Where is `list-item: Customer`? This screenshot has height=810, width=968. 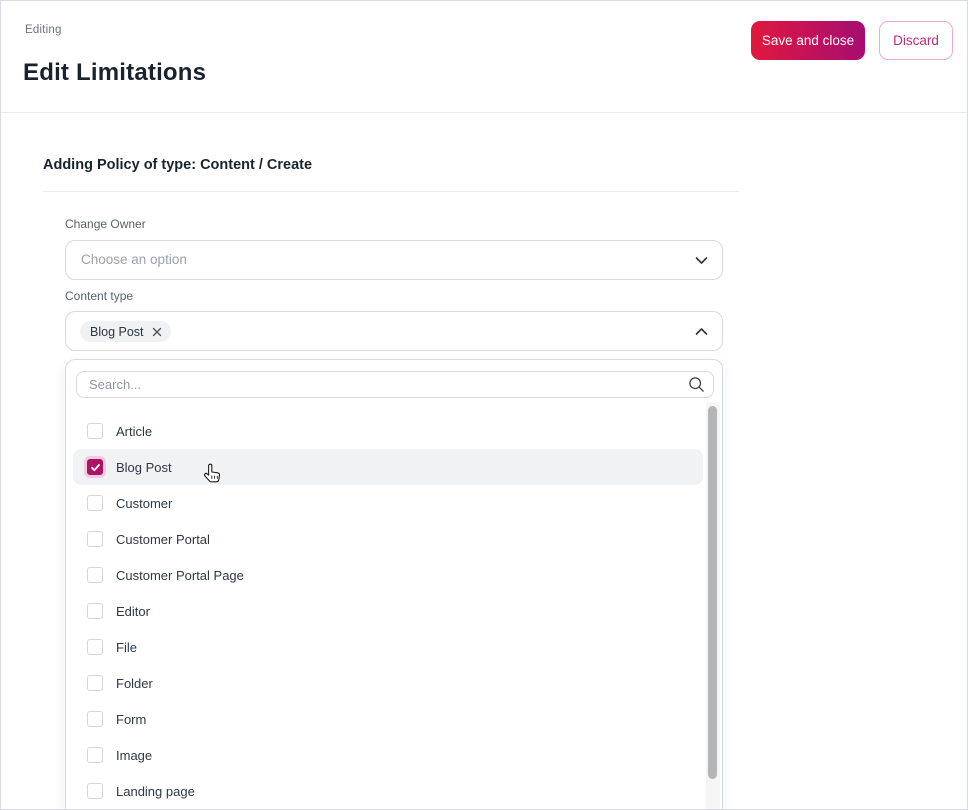
list-item: Customer is located at coordinates (388, 503).